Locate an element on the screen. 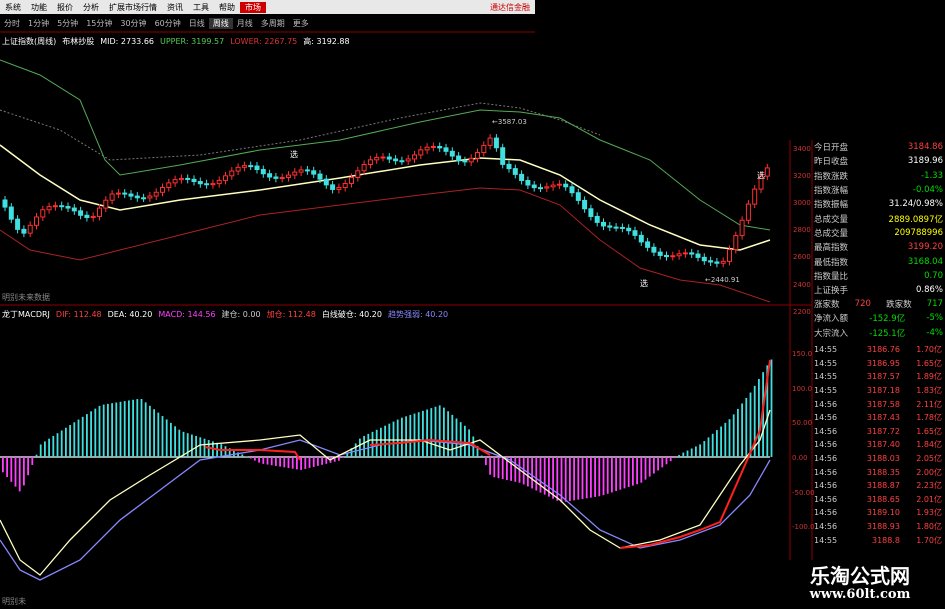 The image size is (945, 609). macd-name: 龙丁MACDRJ is located at coordinates (26, 314).